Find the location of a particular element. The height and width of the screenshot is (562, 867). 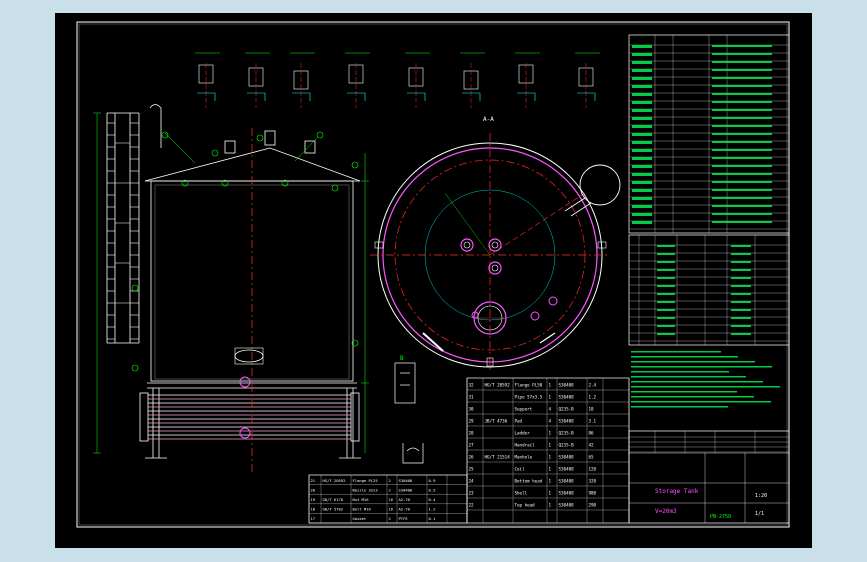

parts-cell: HG/T 20592 is located at coordinates (498, 385).